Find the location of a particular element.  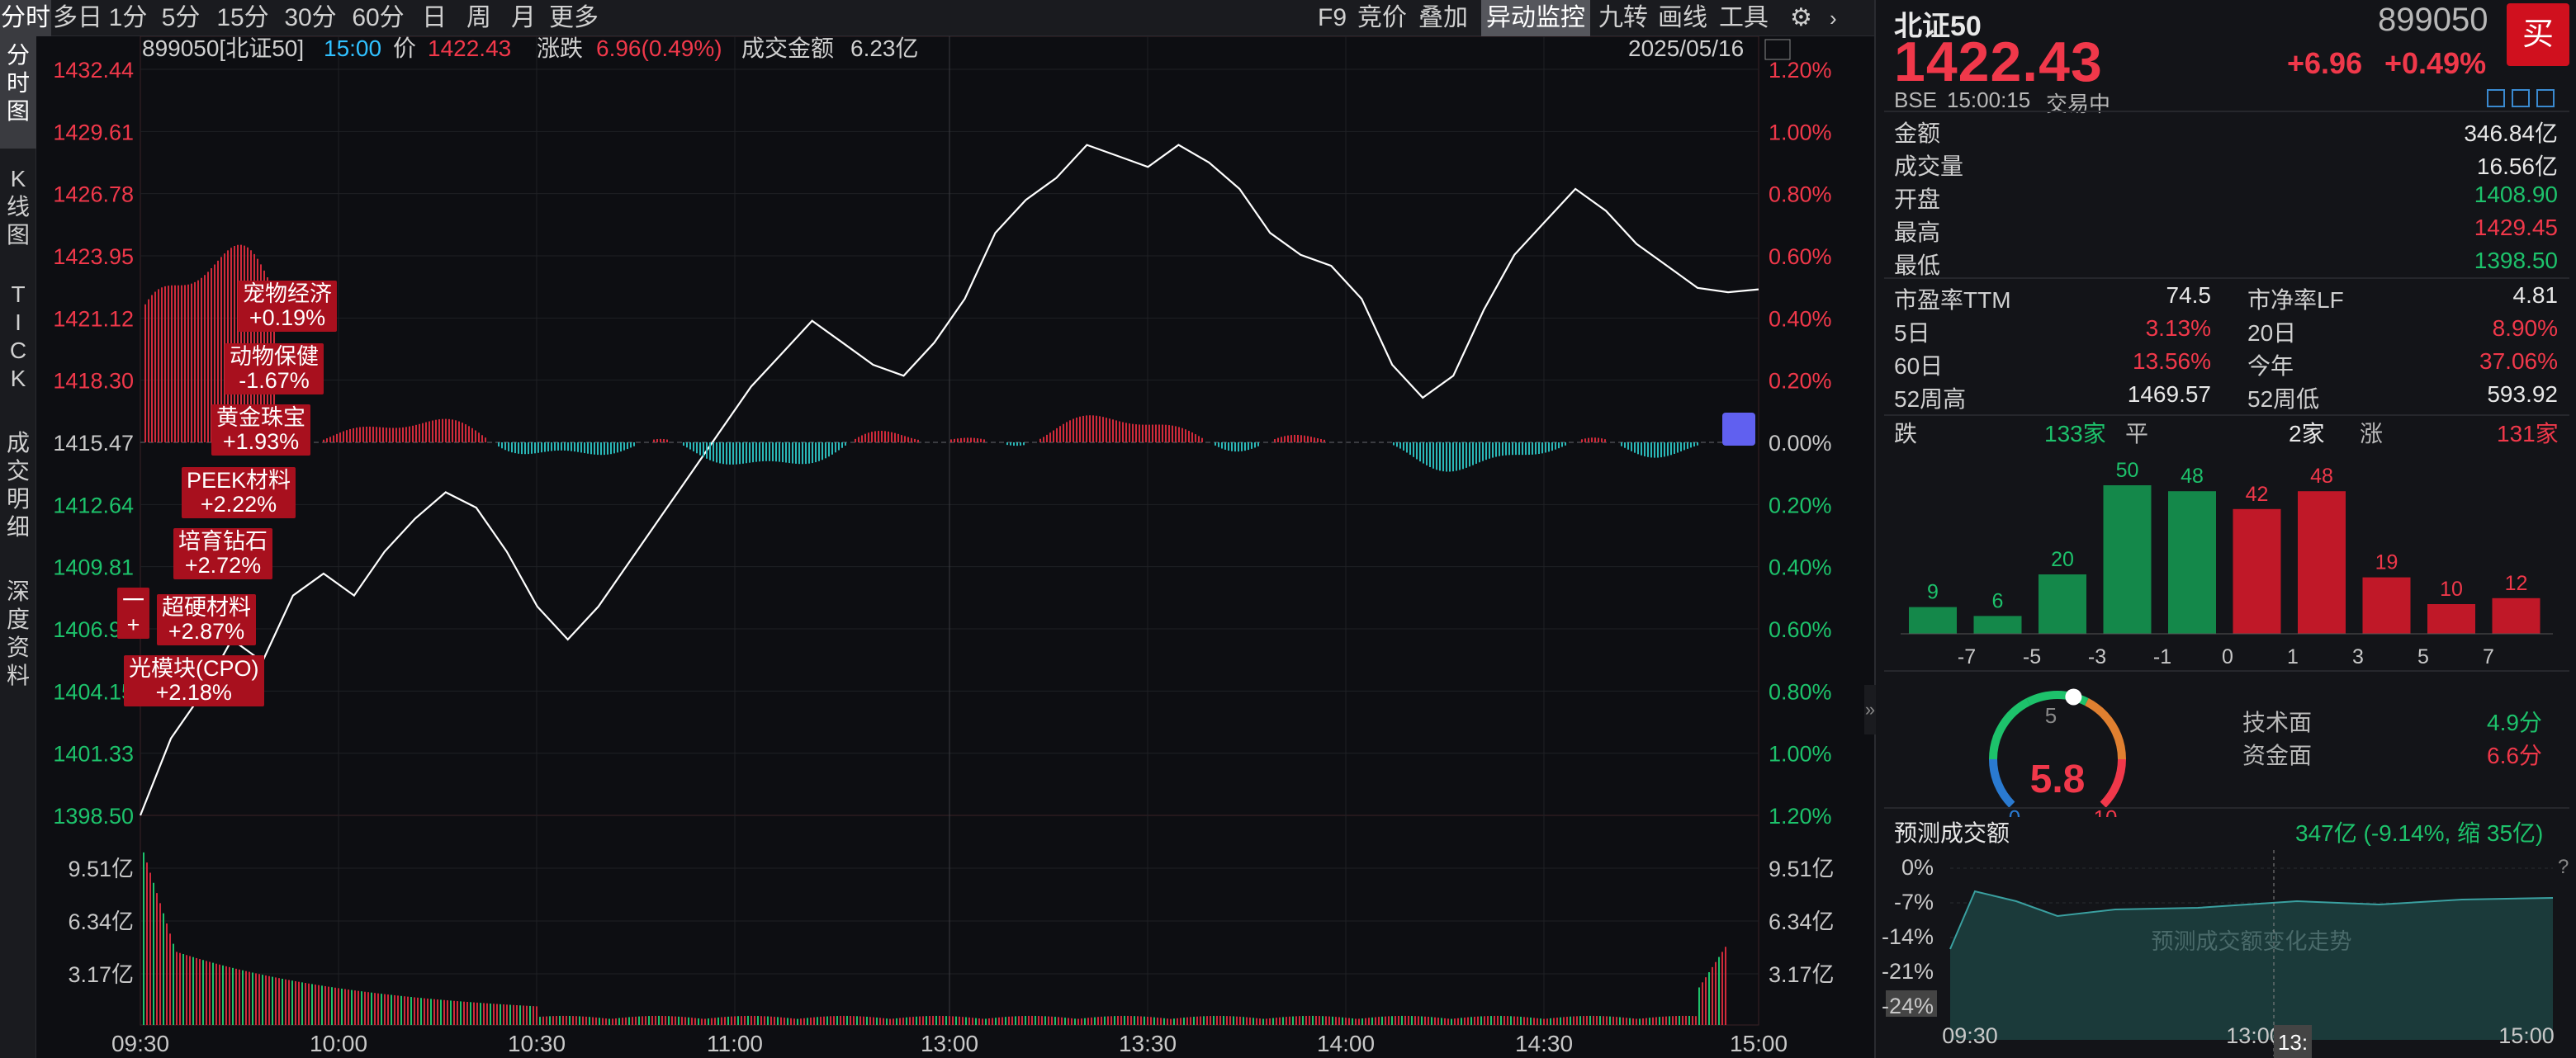

period-tab-6: 60分 is located at coordinates (378, 18).